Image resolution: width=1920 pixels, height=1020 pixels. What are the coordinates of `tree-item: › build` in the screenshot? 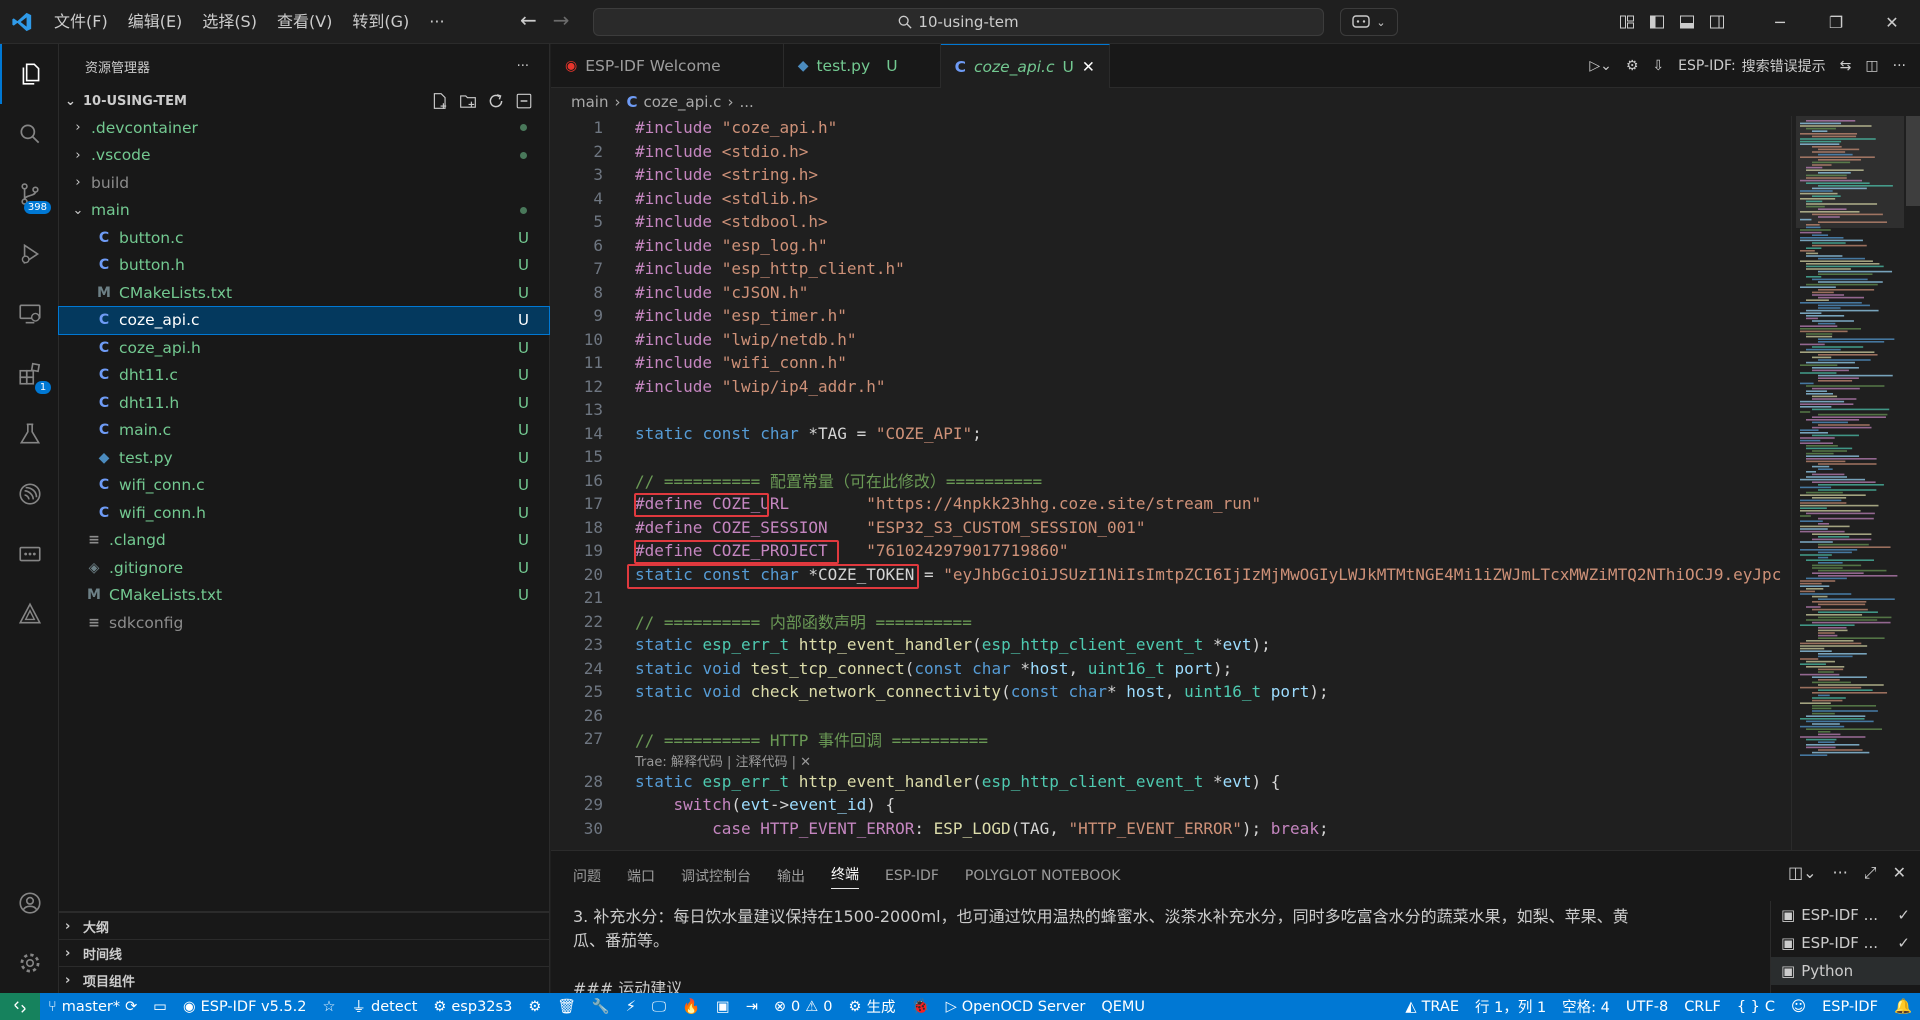 It's located at (304, 183).